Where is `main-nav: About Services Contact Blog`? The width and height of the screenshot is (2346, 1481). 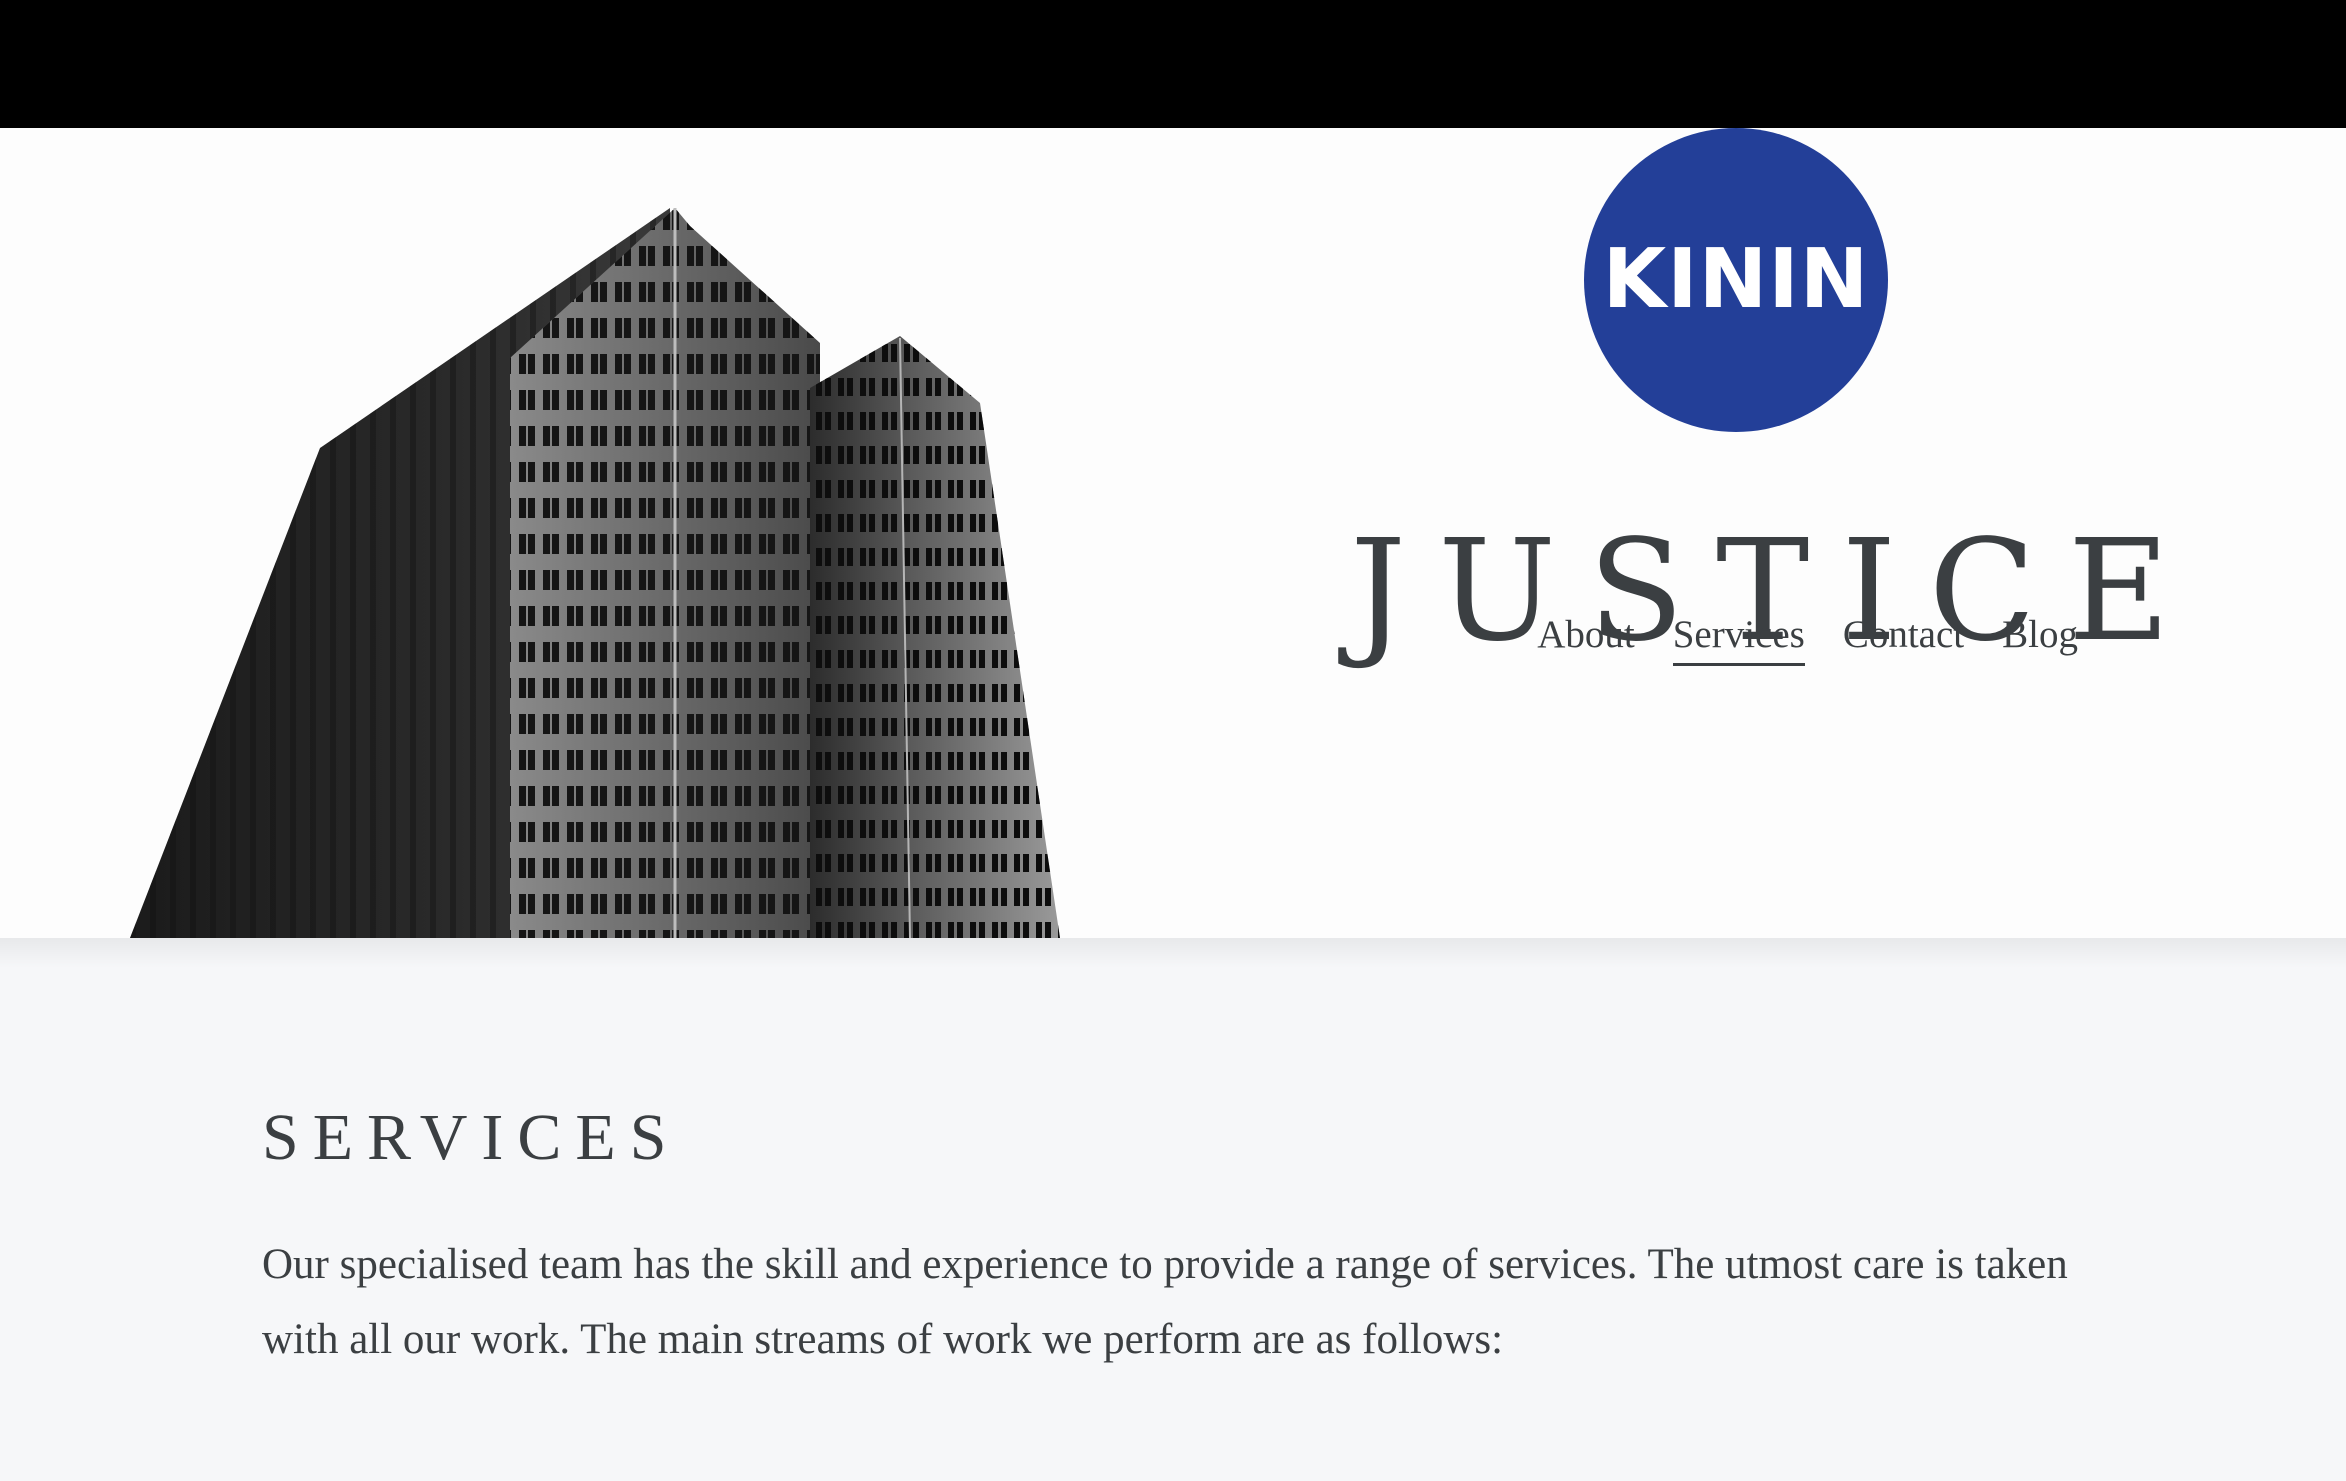 main-nav: About Services Contact Blog is located at coordinates (1807, 639).